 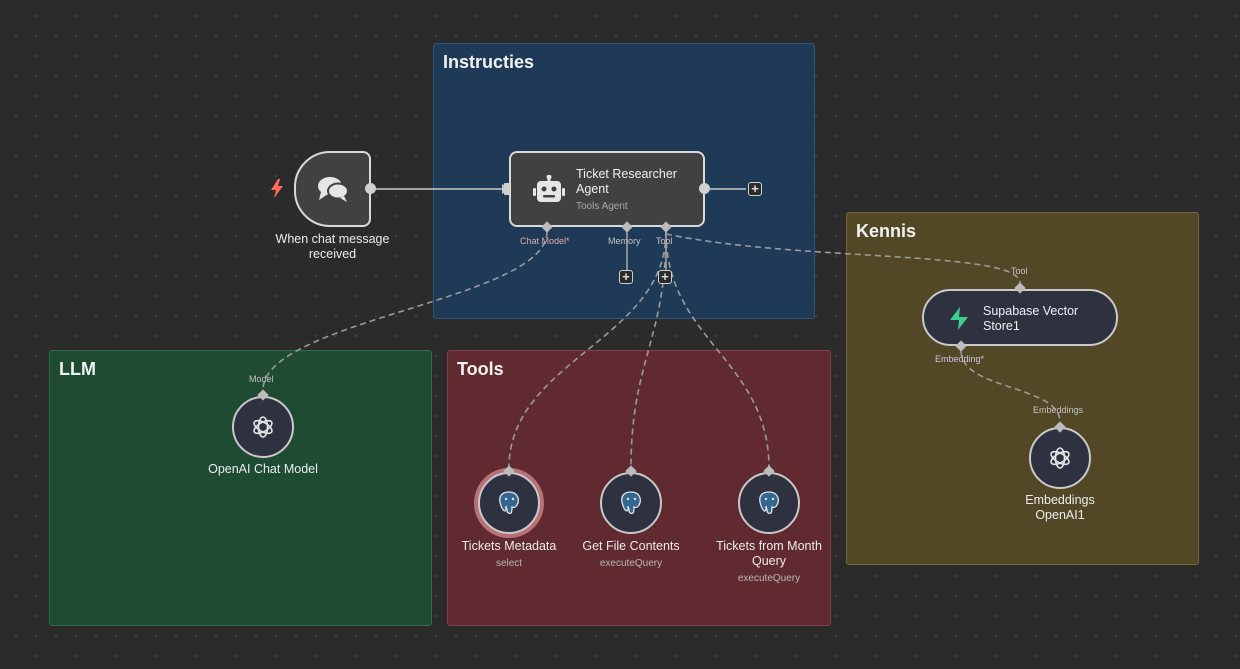 I want to click on tickets-metadata-operation: select, so click(x=509, y=563).